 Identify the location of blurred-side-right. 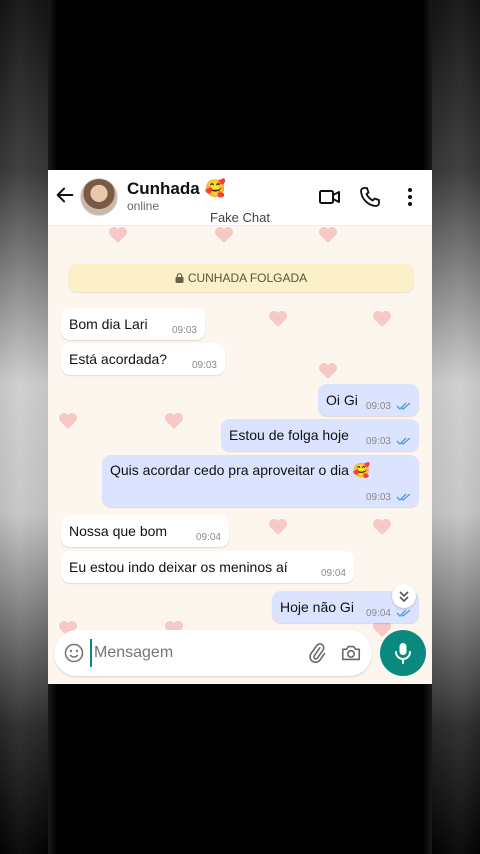
(456, 427).